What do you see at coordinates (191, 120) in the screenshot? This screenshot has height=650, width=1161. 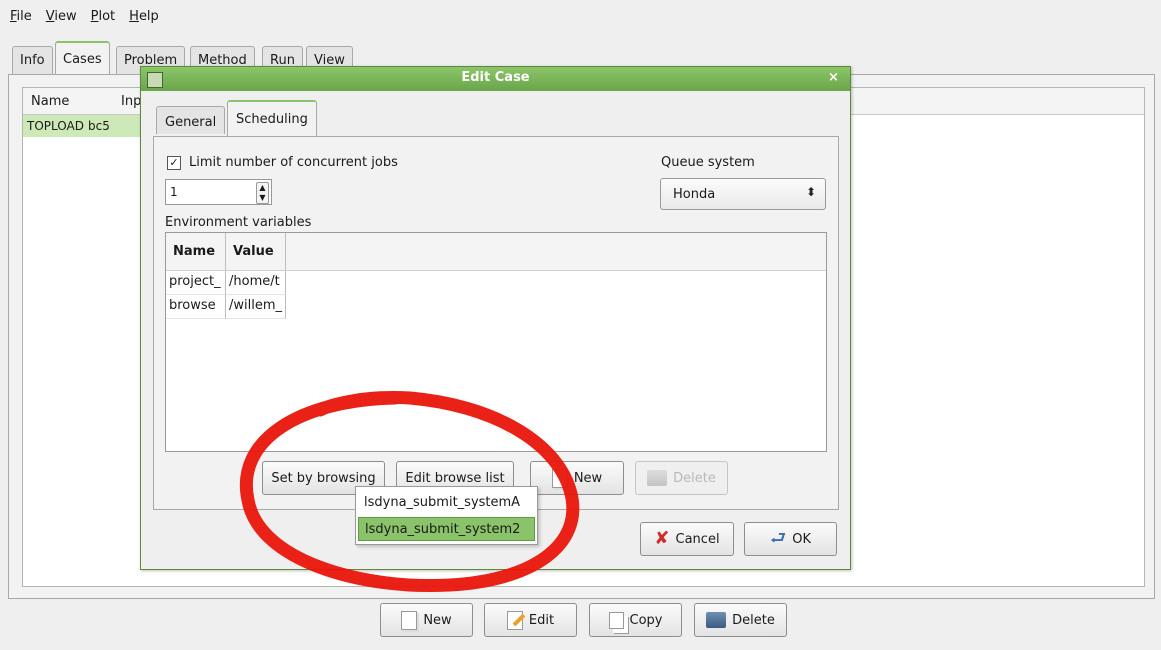 I see `tab-general: General` at bounding box center [191, 120].